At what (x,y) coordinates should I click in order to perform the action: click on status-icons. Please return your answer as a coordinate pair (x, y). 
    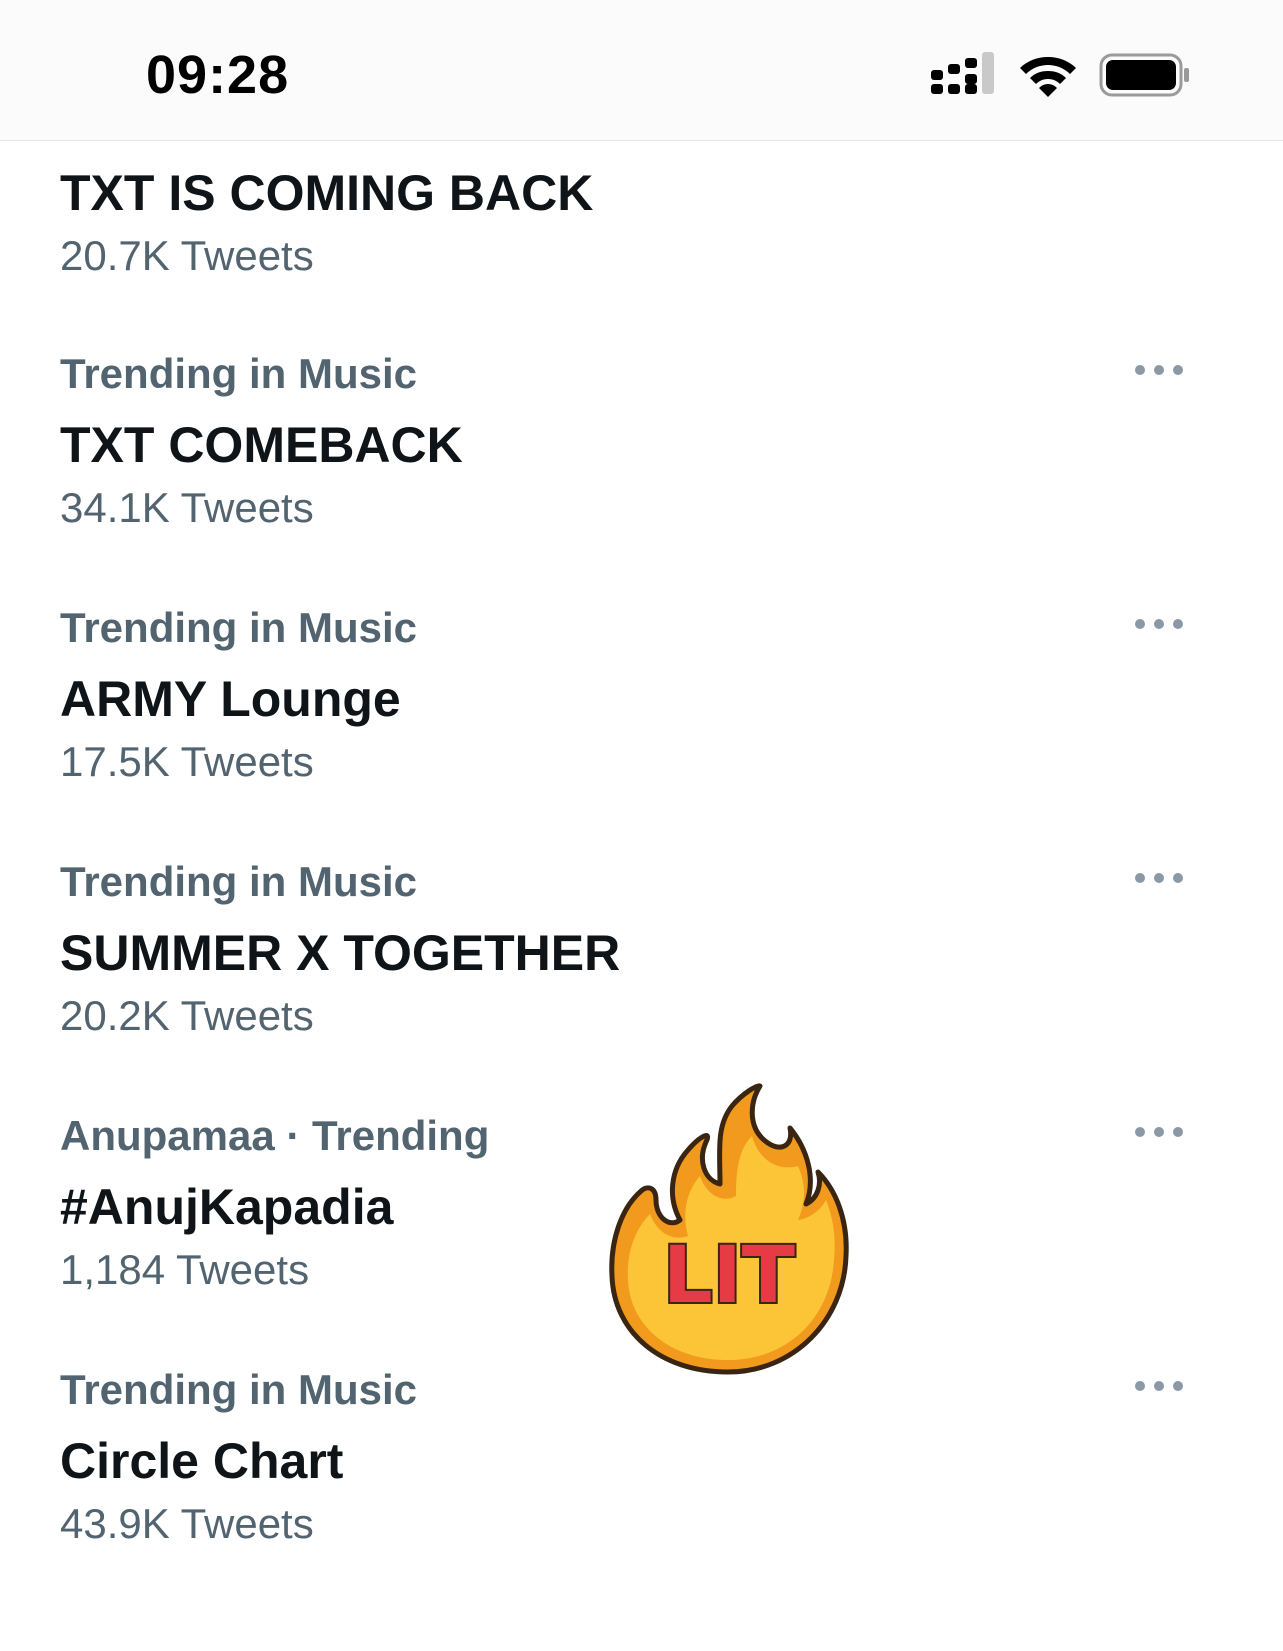
    Looking at the image, I should click on (1061, 75).